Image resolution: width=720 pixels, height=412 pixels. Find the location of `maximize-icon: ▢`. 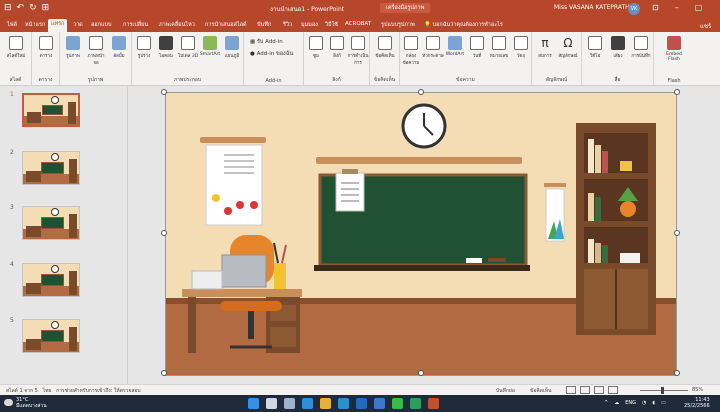

maximize-icon: ▢ is located at coordinates (699, 7).